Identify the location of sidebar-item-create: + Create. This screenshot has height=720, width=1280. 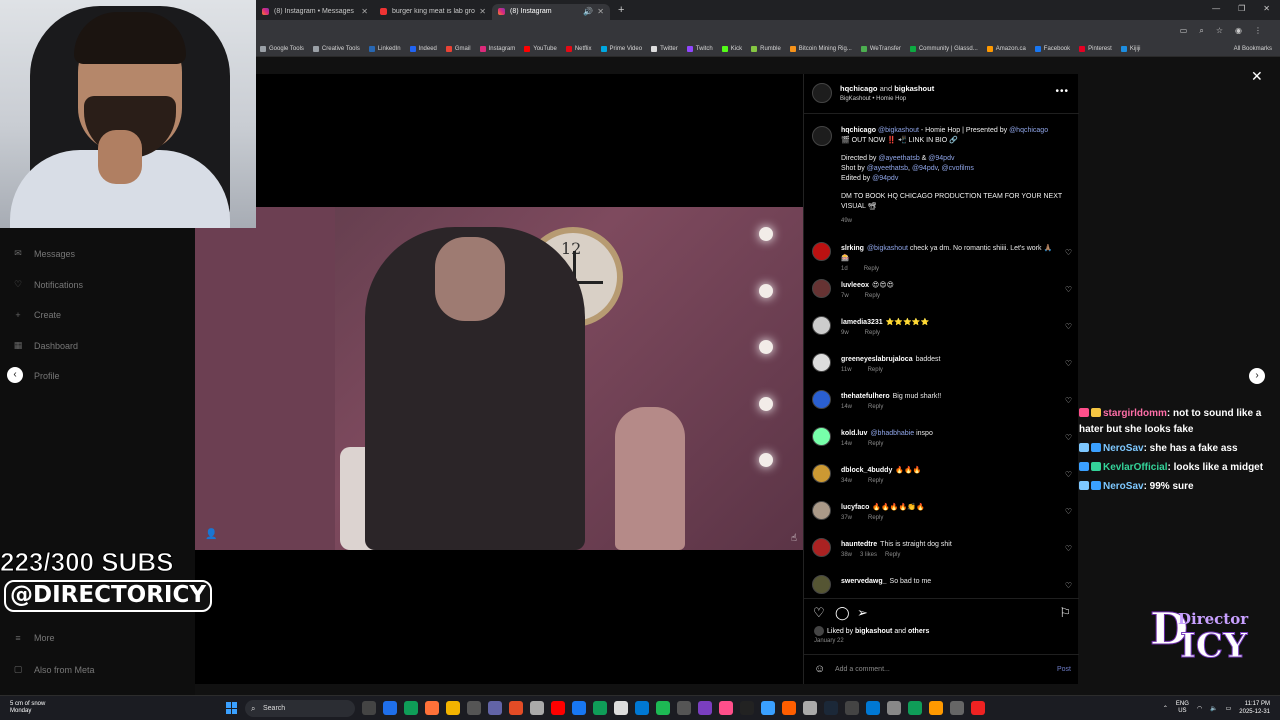
(36, 315).